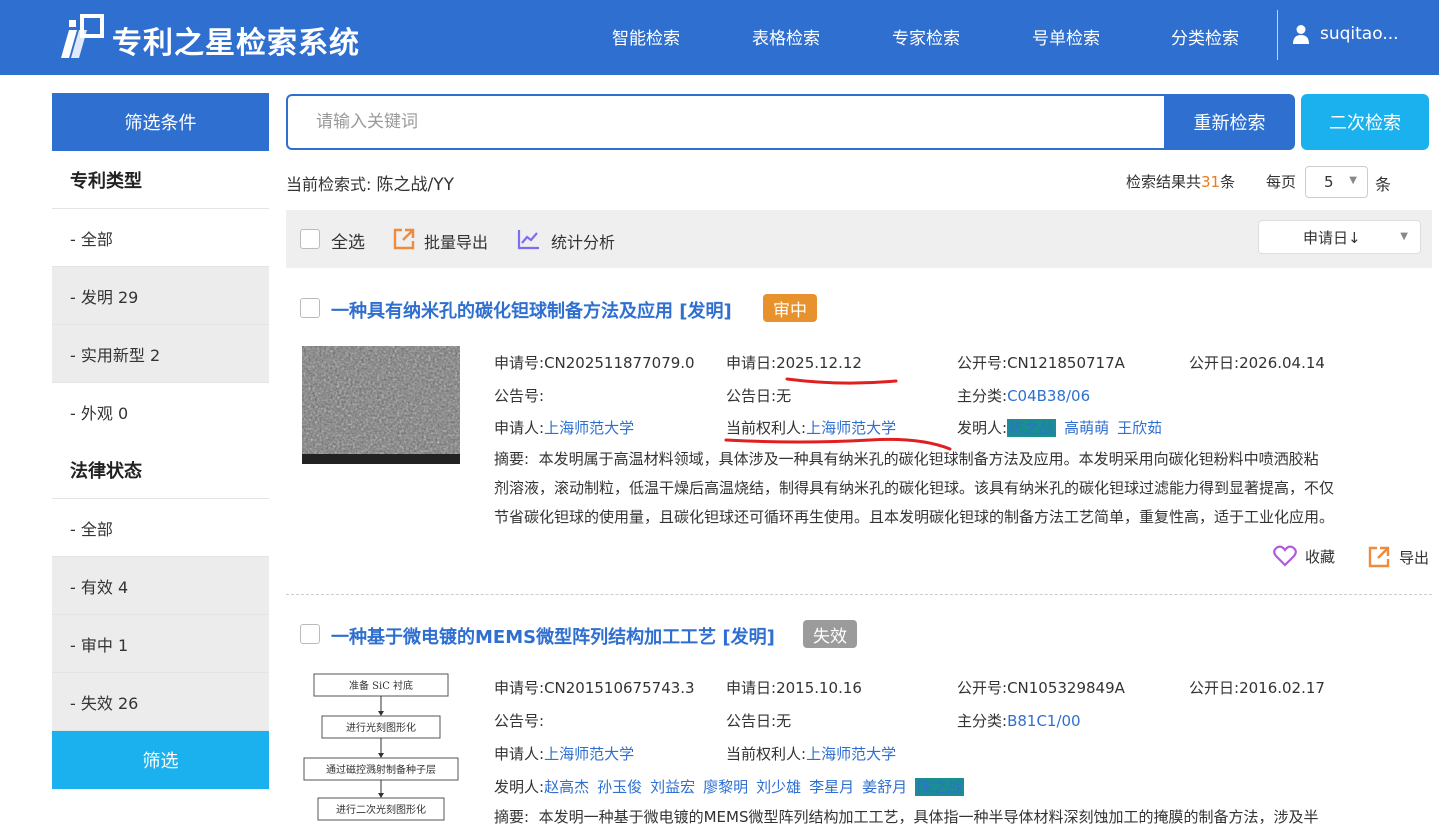 Image resolution: width=1439 pixels, height=832 pixels. I want to click on app-no-field: 申请号:CN201510675743.3, so click(594, 688).